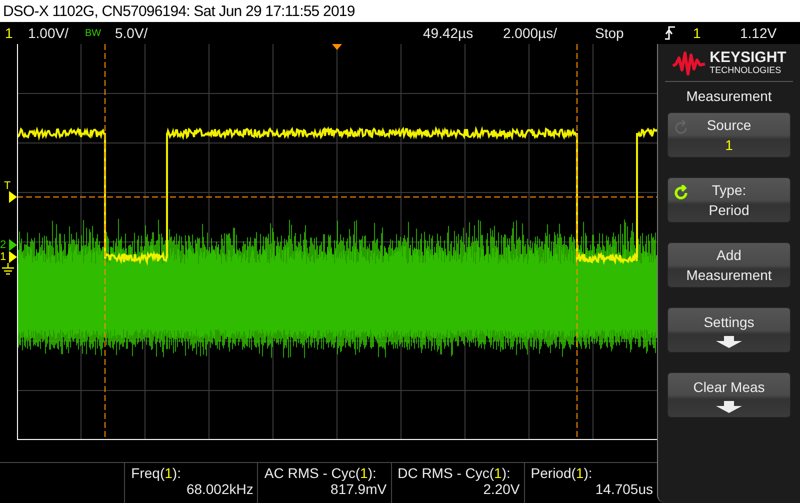  Describe the element at coordinates (7, 186) in the screenshot. I see `marker-label: T` at that location.